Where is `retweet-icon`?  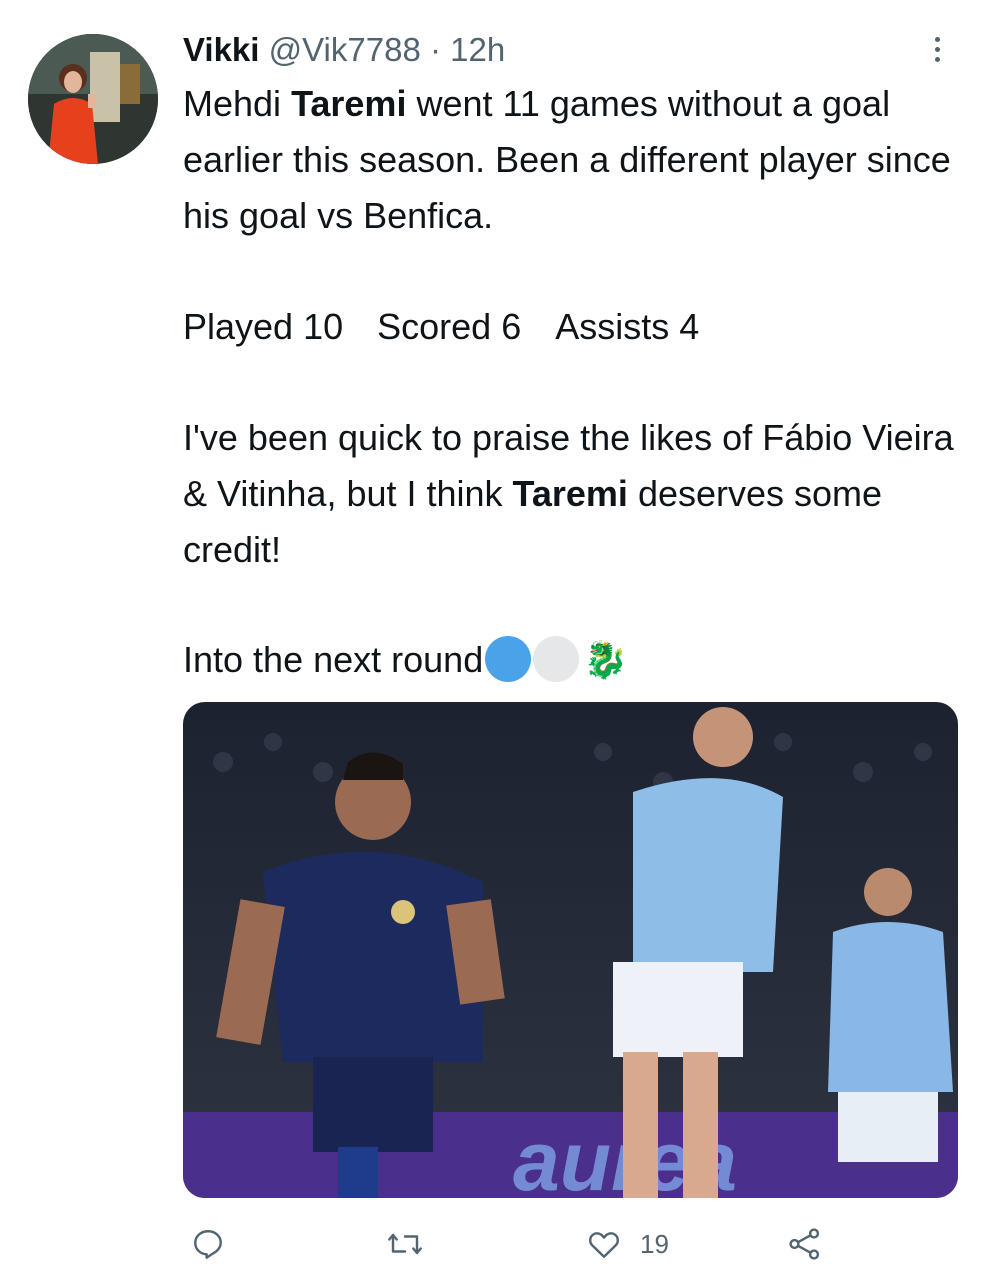
retweet-icon is located at coordinates (405, 1244).